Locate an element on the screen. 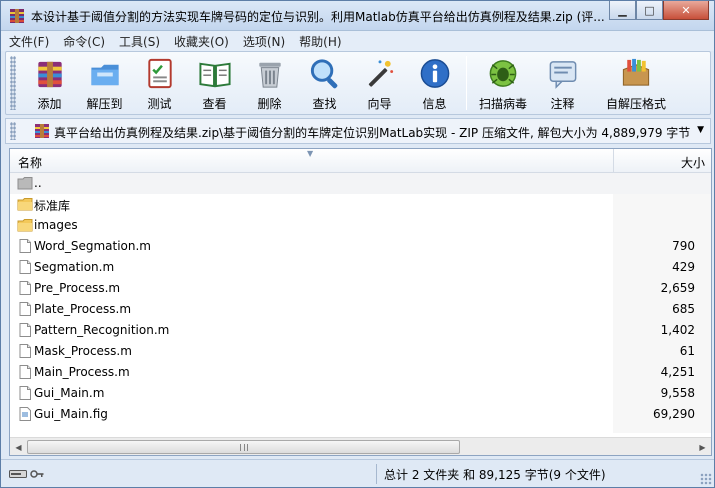 Image resolution: width=715 pixels, height=488 pixels. file-size: 4,251 is located at coordinates (677, 372).